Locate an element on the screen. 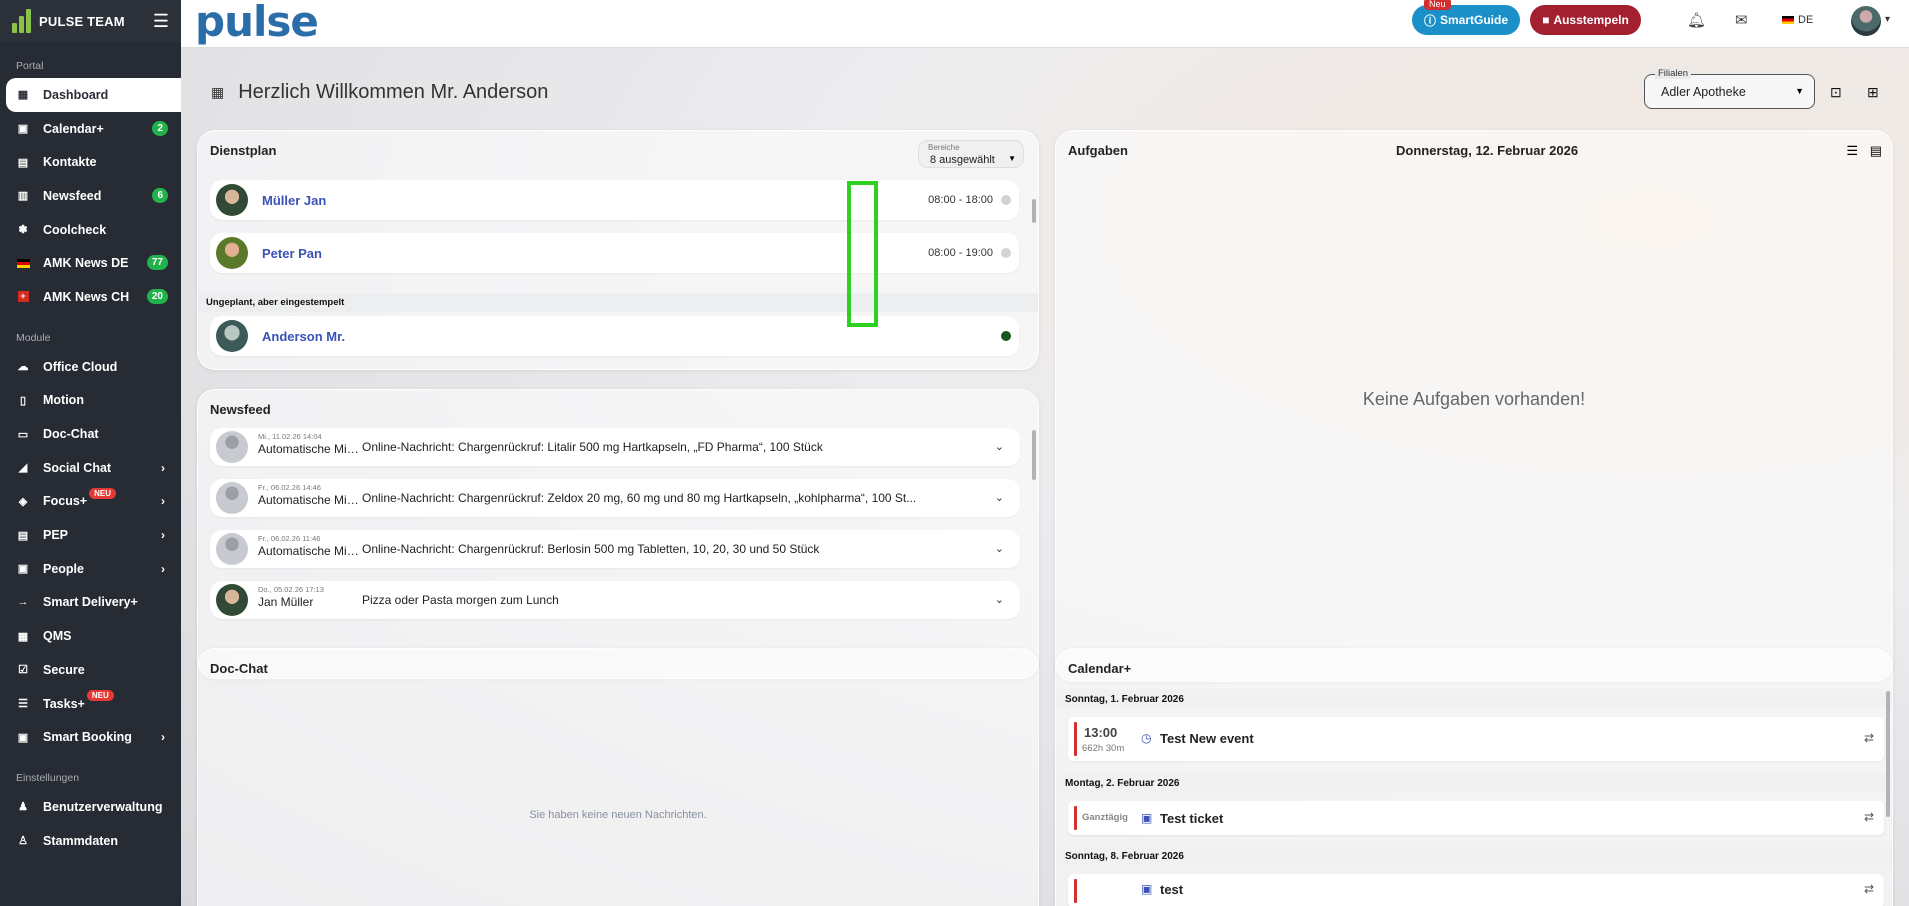 Image resolution: width=1909 pixels, height=906 pixels. sidebar-item-label: Stammdaten is located at coordinates (81, 840).